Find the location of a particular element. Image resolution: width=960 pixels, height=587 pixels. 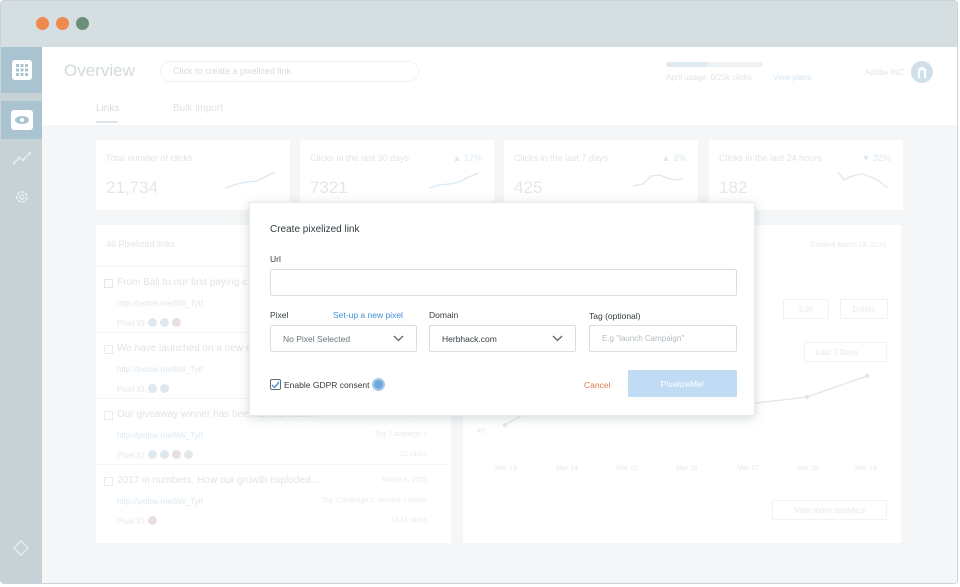

active-tab-indicator is located at coordinates (107, 122).